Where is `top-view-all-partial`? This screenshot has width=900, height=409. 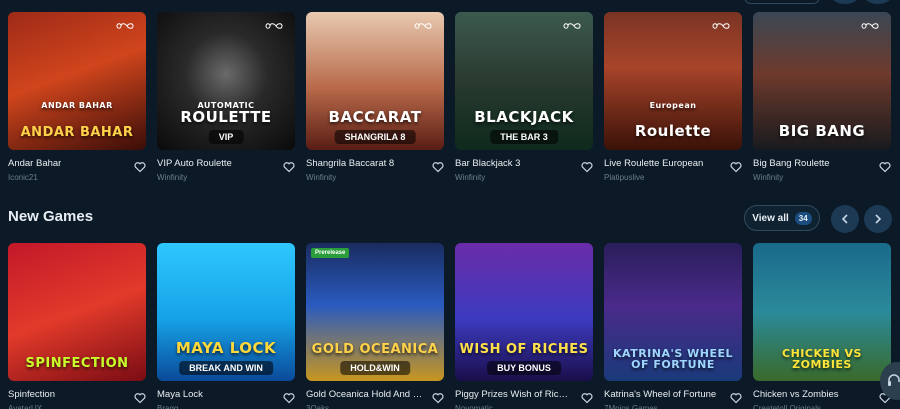
top-view-all-partial is located at coordinates (782, 2).